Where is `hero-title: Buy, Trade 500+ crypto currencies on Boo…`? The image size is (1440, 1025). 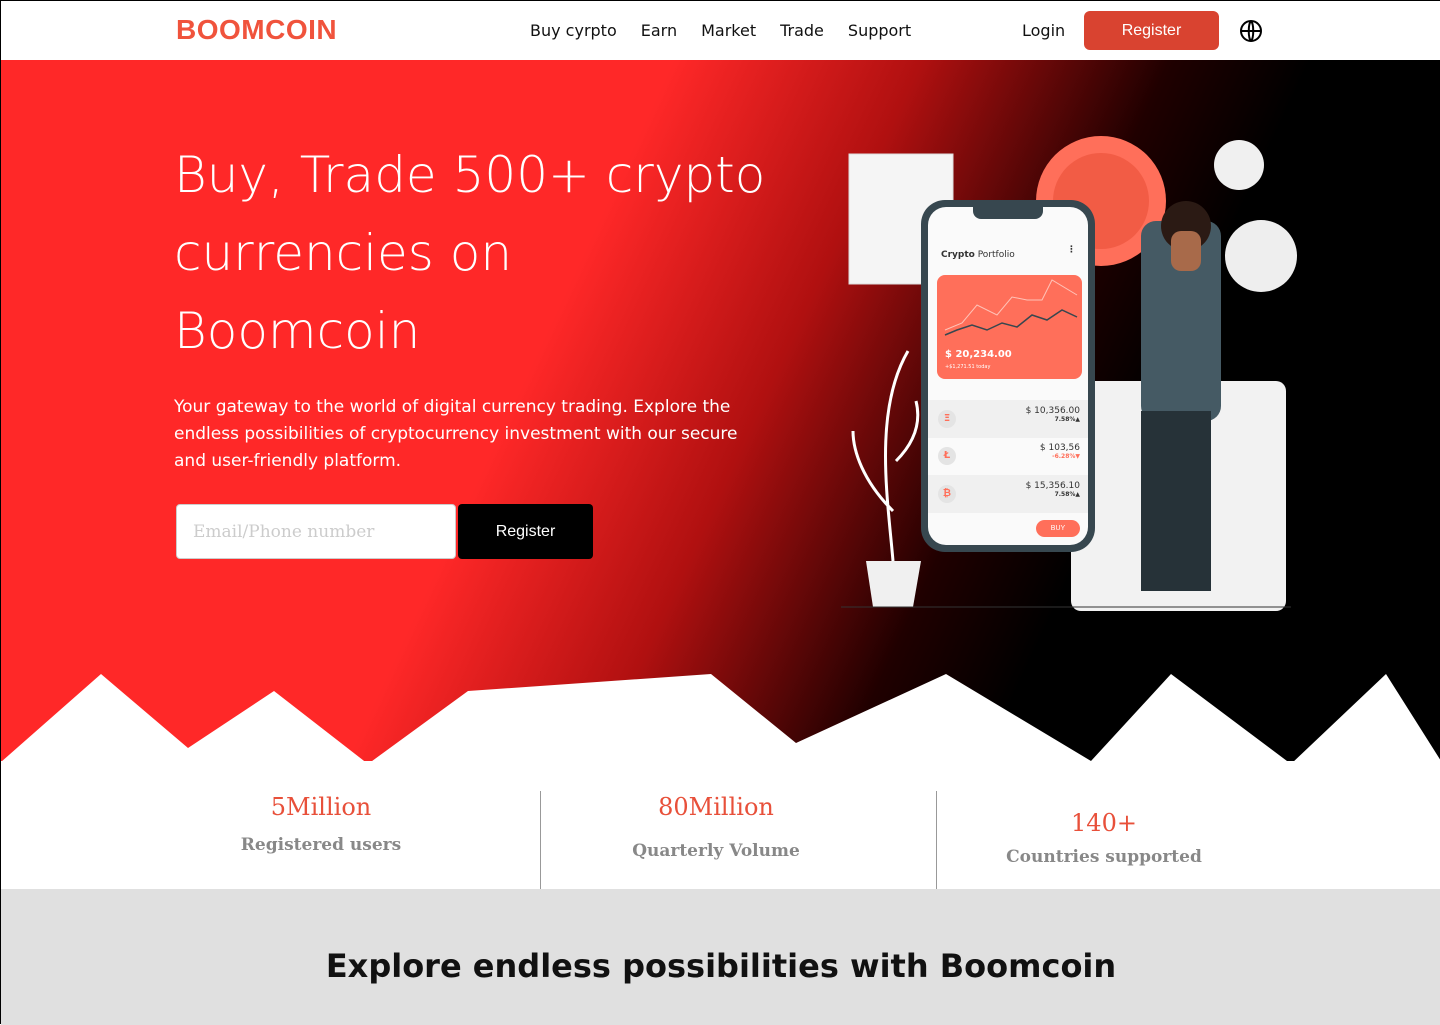
hero-title: Buy, Trade 500+ crypto currencies on Boo… is located at coordinates (470, 253).